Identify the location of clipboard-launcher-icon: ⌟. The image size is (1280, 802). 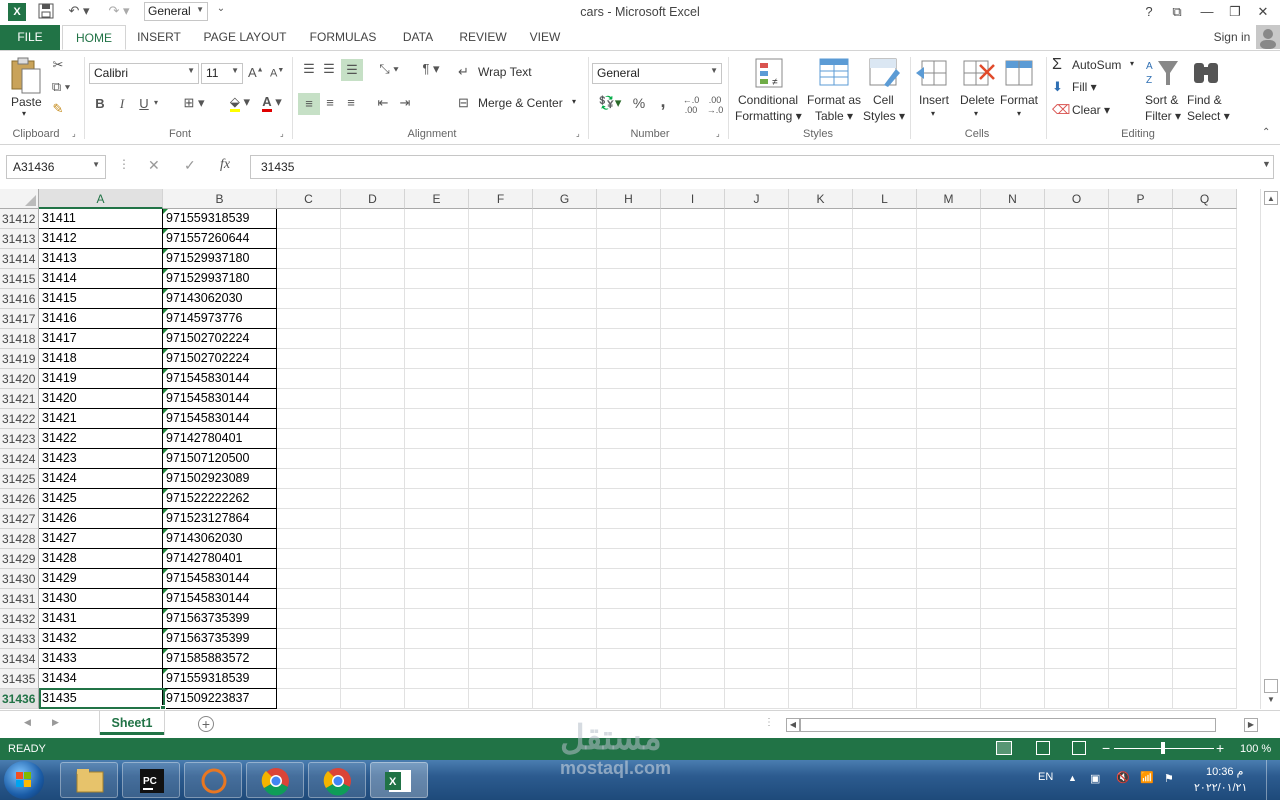
(74, 133).